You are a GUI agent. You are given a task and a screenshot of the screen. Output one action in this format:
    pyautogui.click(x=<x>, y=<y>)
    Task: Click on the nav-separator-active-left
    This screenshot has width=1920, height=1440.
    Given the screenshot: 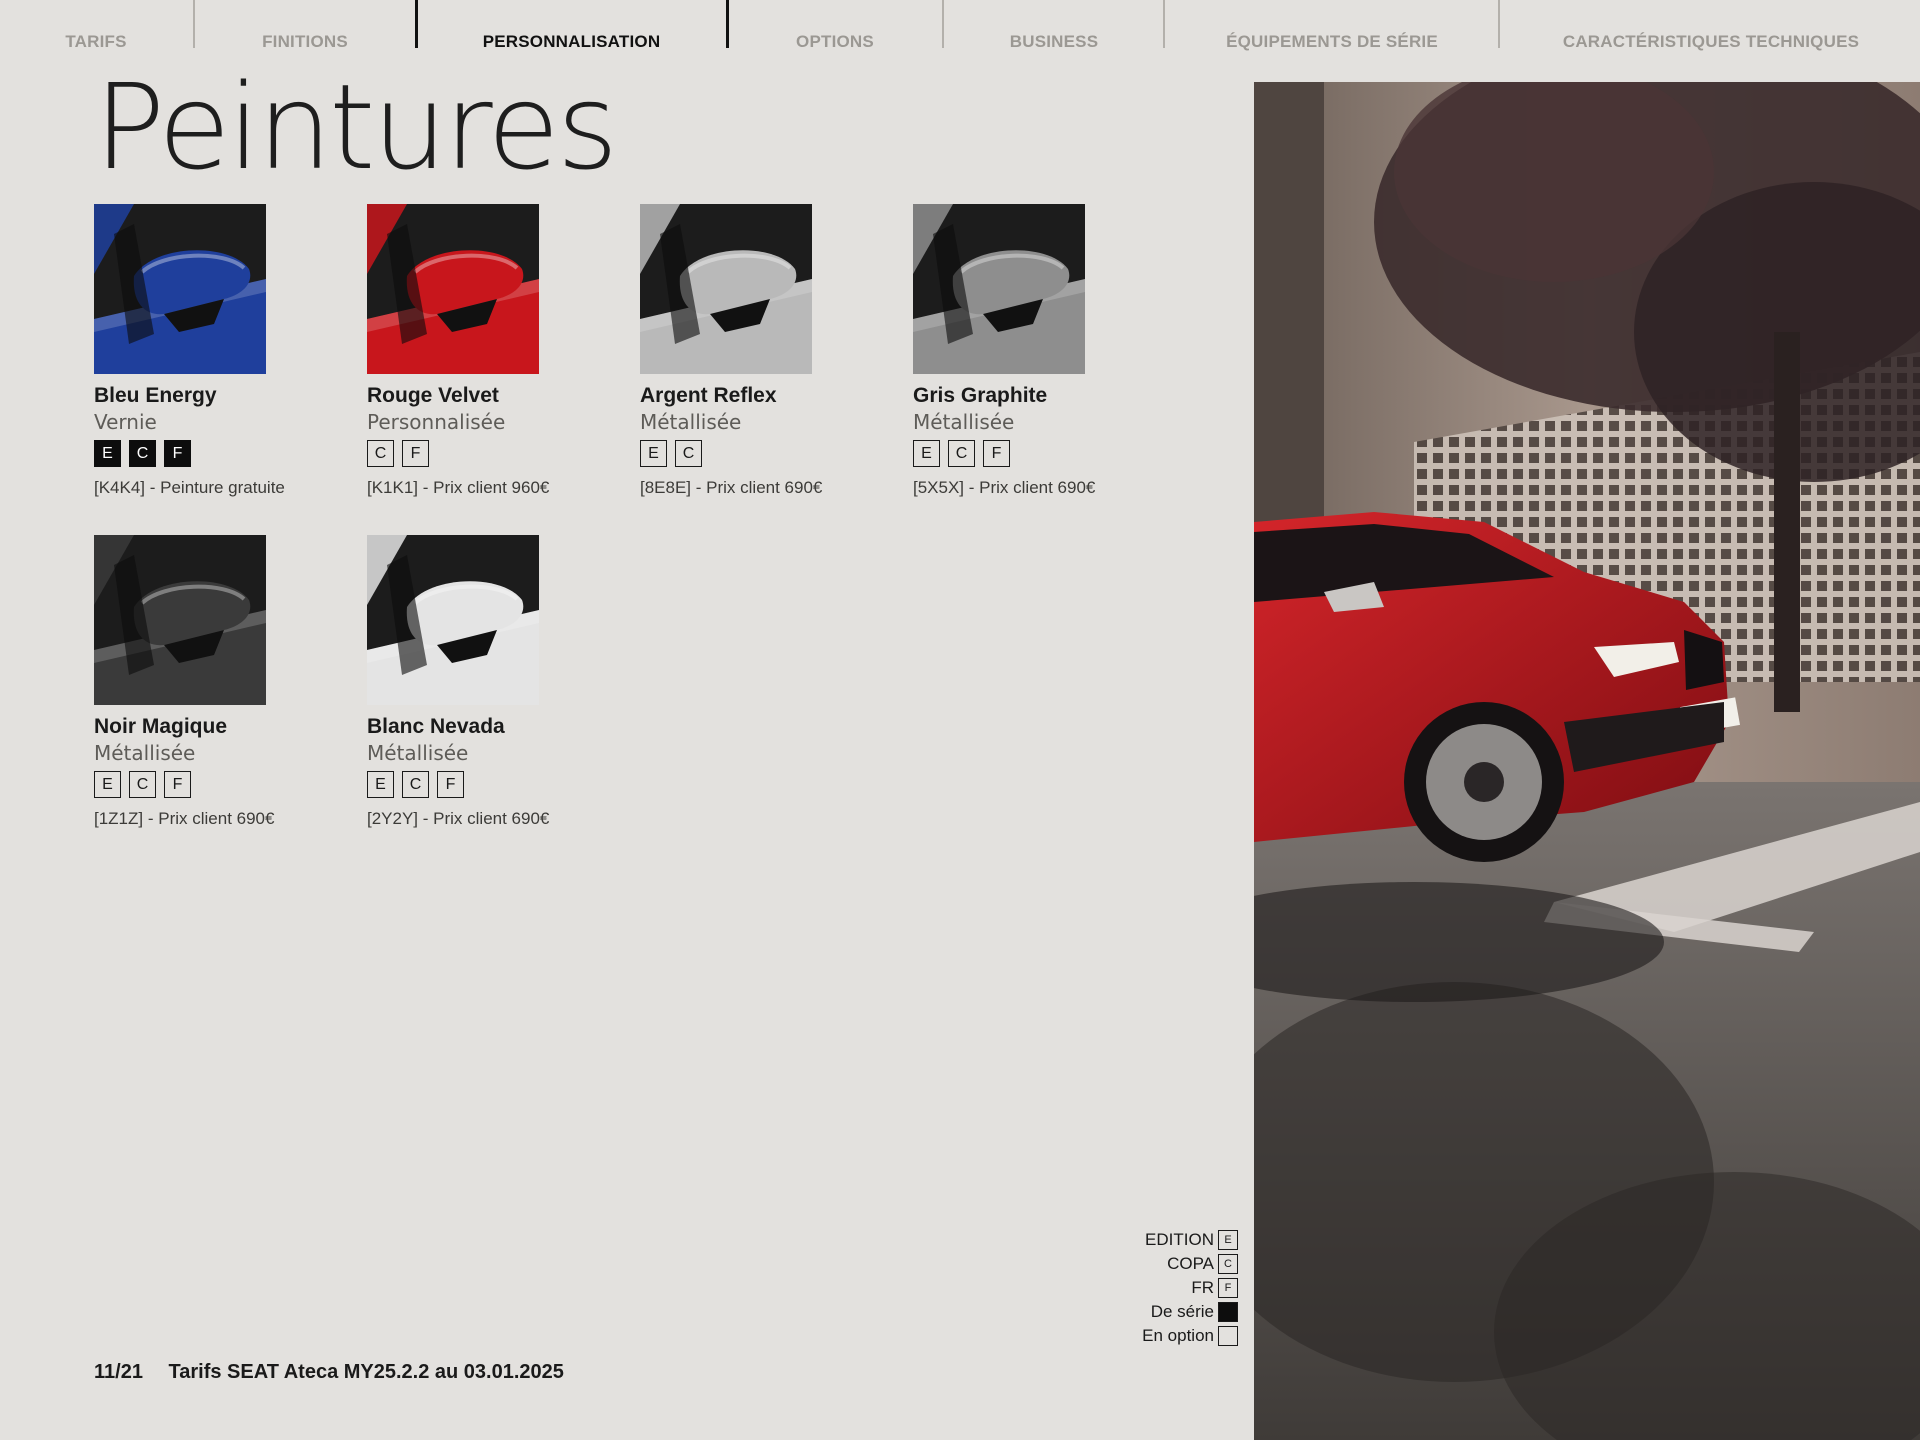 What is the action you would take?
    pyautogui.click(x=416, y=24)
    